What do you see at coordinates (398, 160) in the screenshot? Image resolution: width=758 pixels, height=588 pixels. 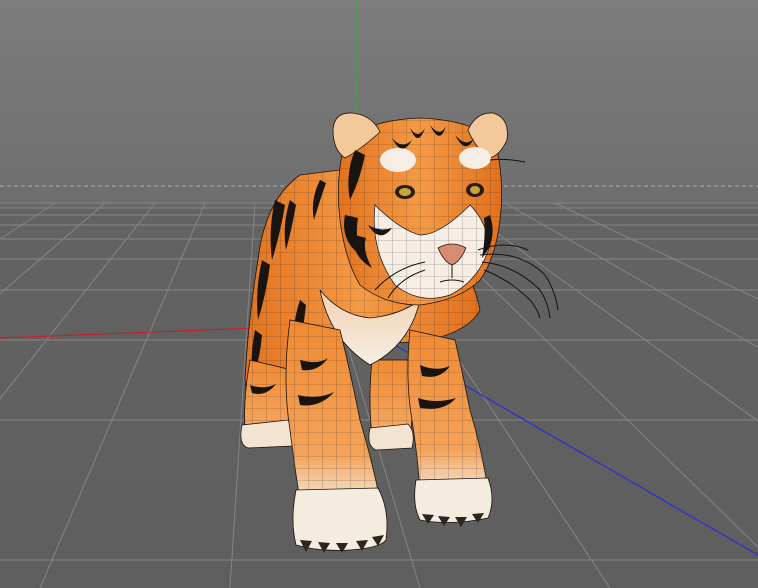 I see `brow-patch-left` at bounding box center [398, 160].